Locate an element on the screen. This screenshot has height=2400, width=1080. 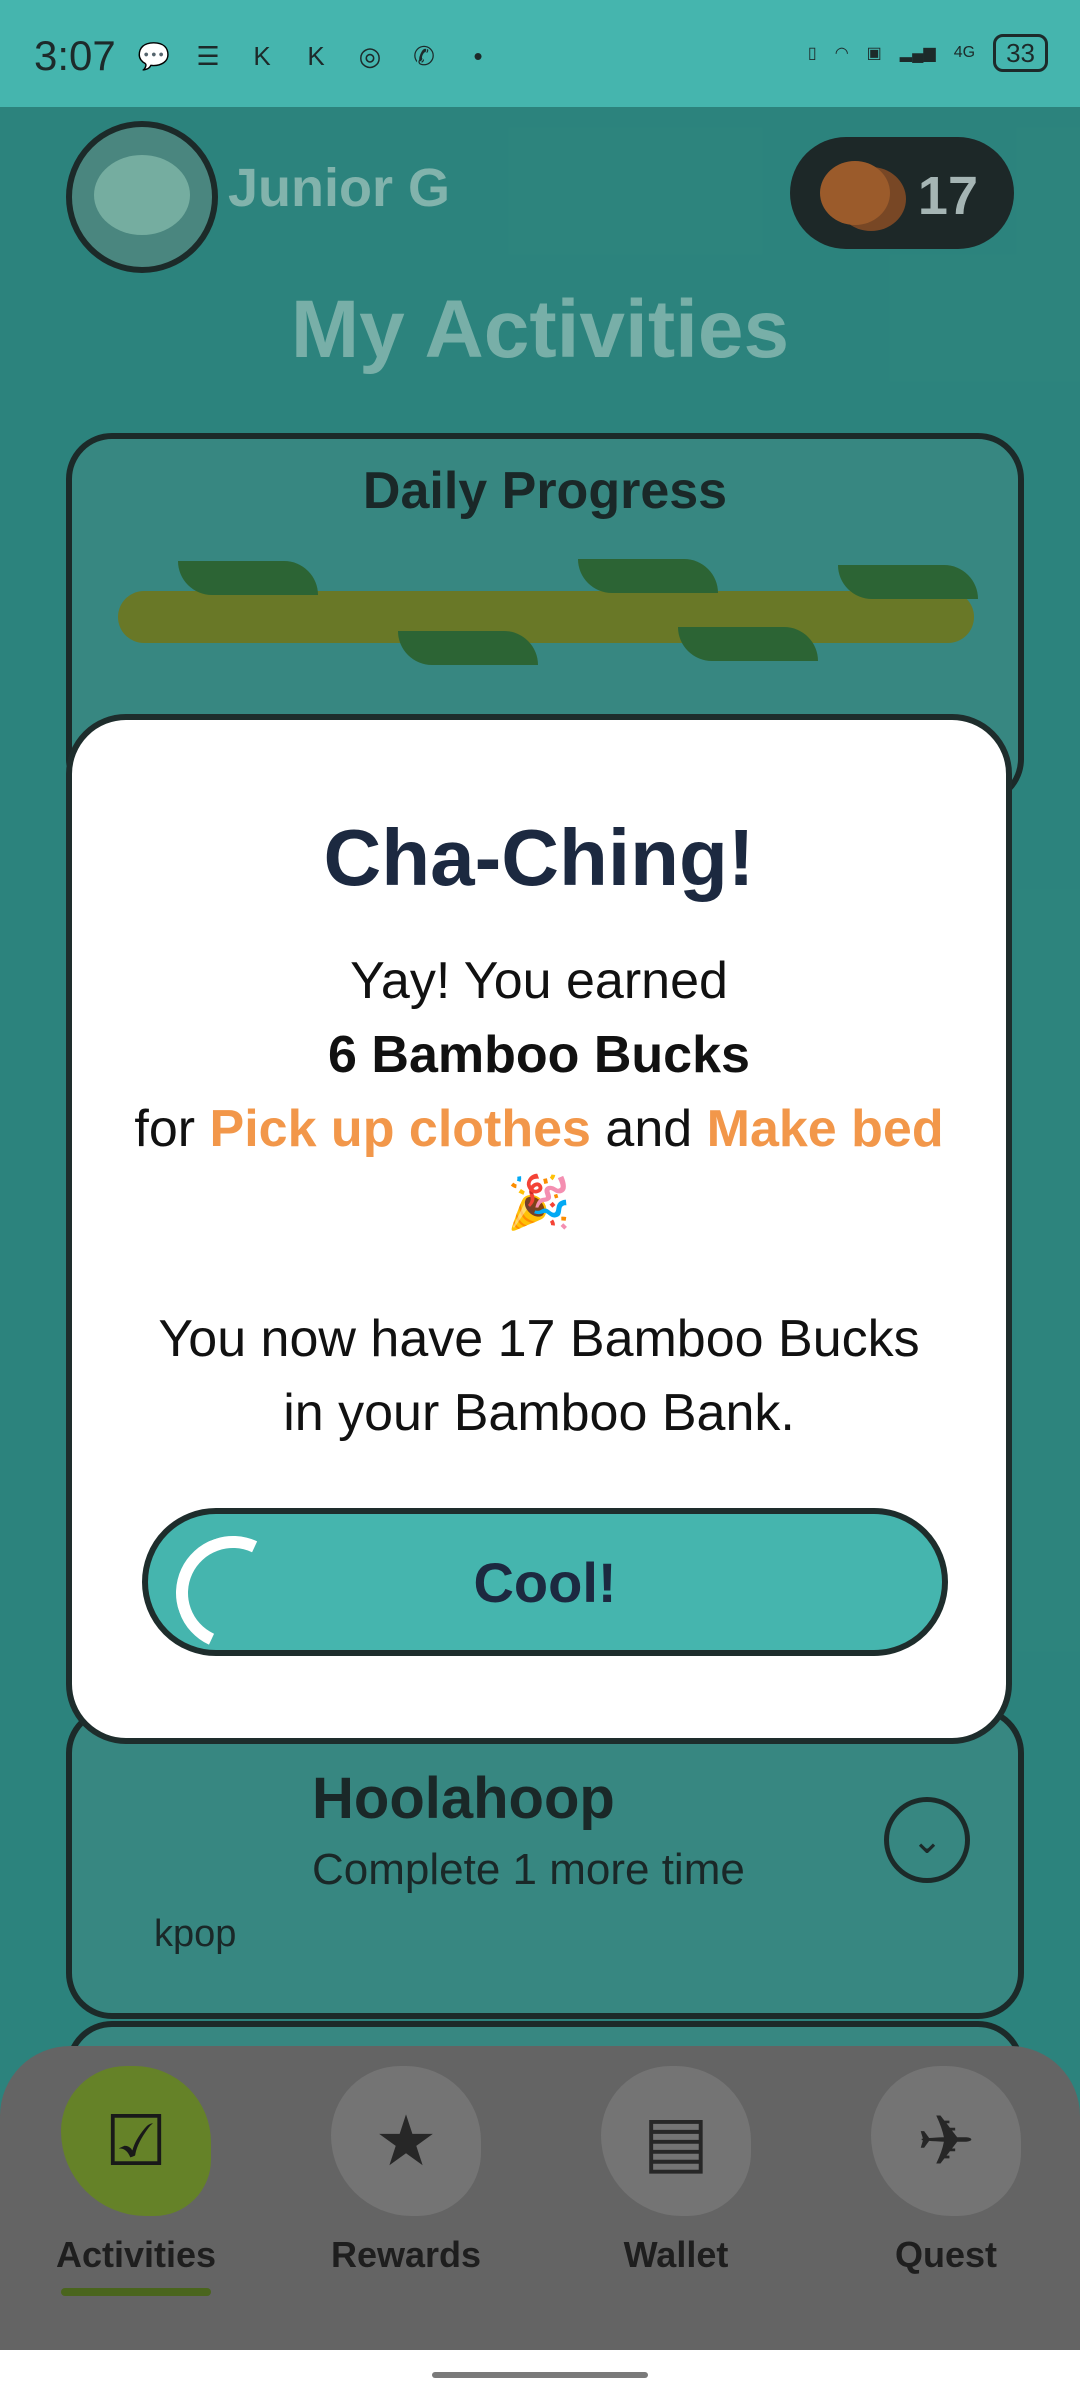
page-title: My Activities is located at coordinates (540, 329).